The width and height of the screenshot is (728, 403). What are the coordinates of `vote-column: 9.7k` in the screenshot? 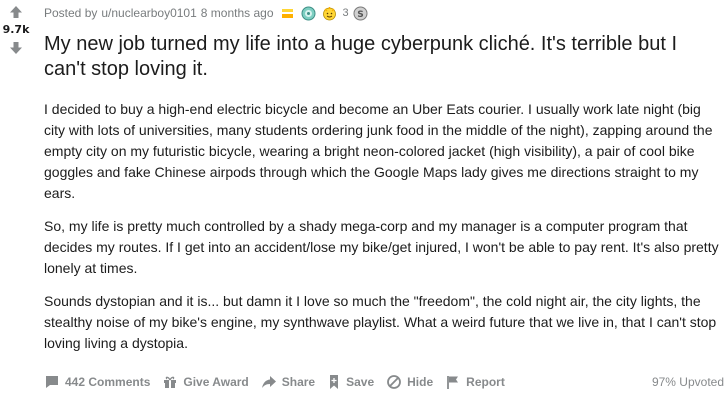 It's located at (16, 30).